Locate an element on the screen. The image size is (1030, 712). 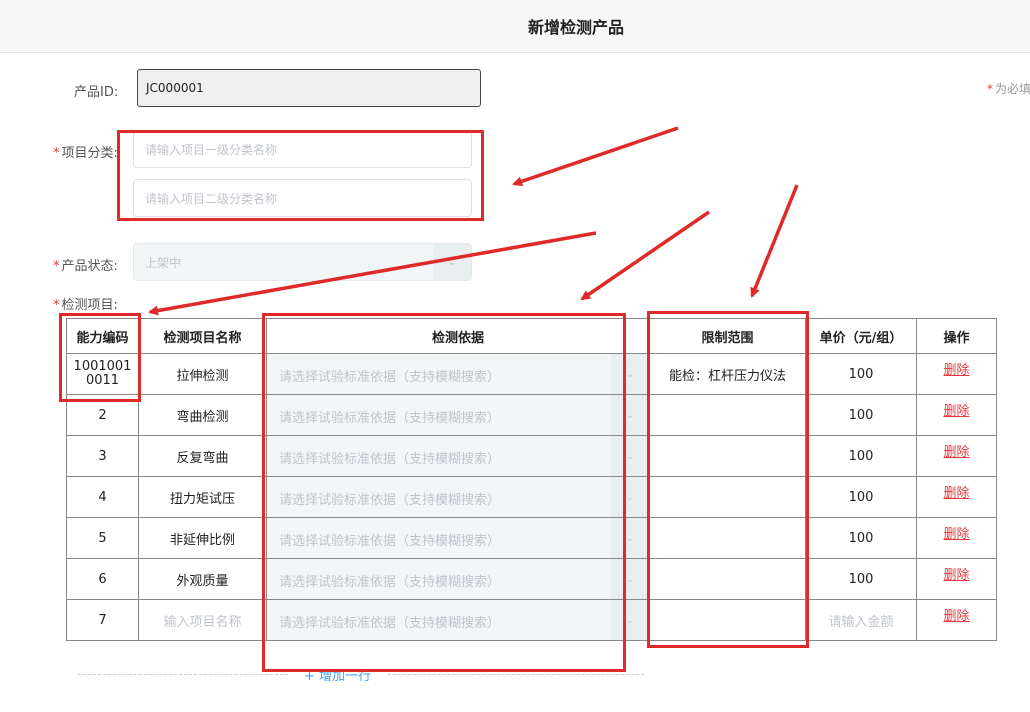
arrow-basis is located at coordinates (645, 255).